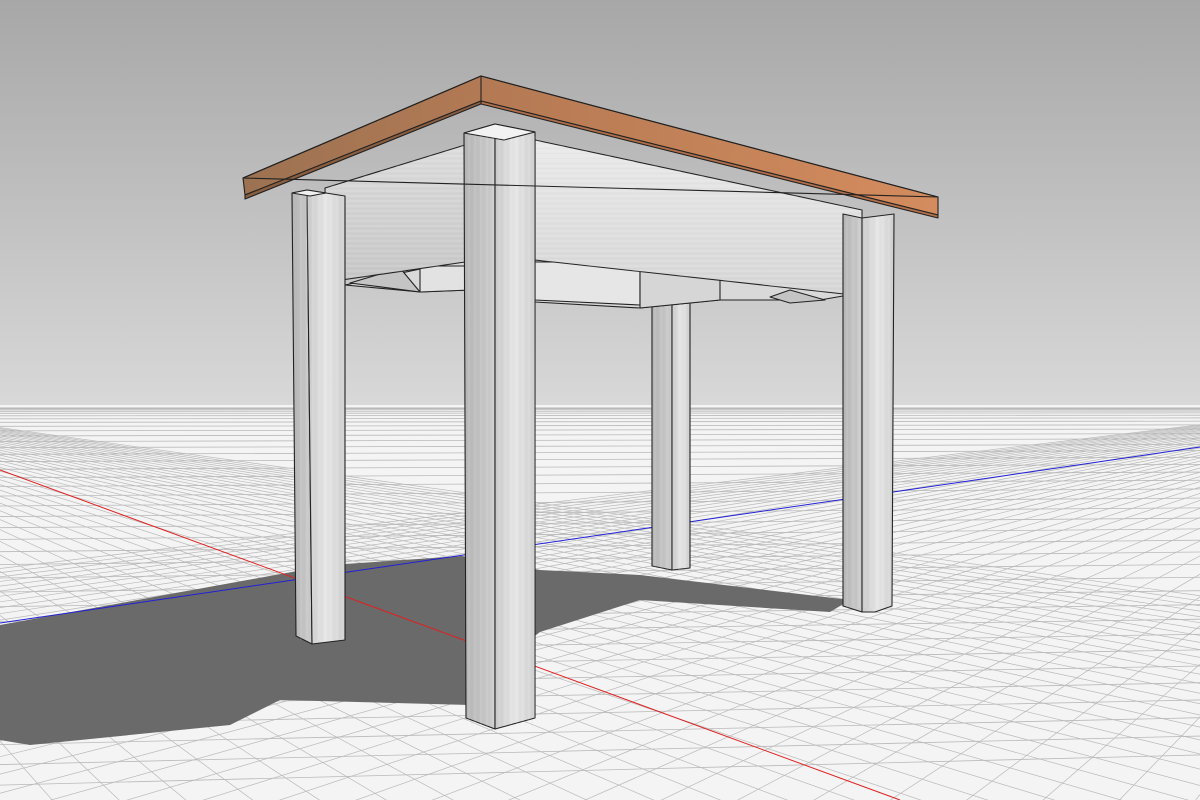  I want to click on leg-front, so click(499, 426).